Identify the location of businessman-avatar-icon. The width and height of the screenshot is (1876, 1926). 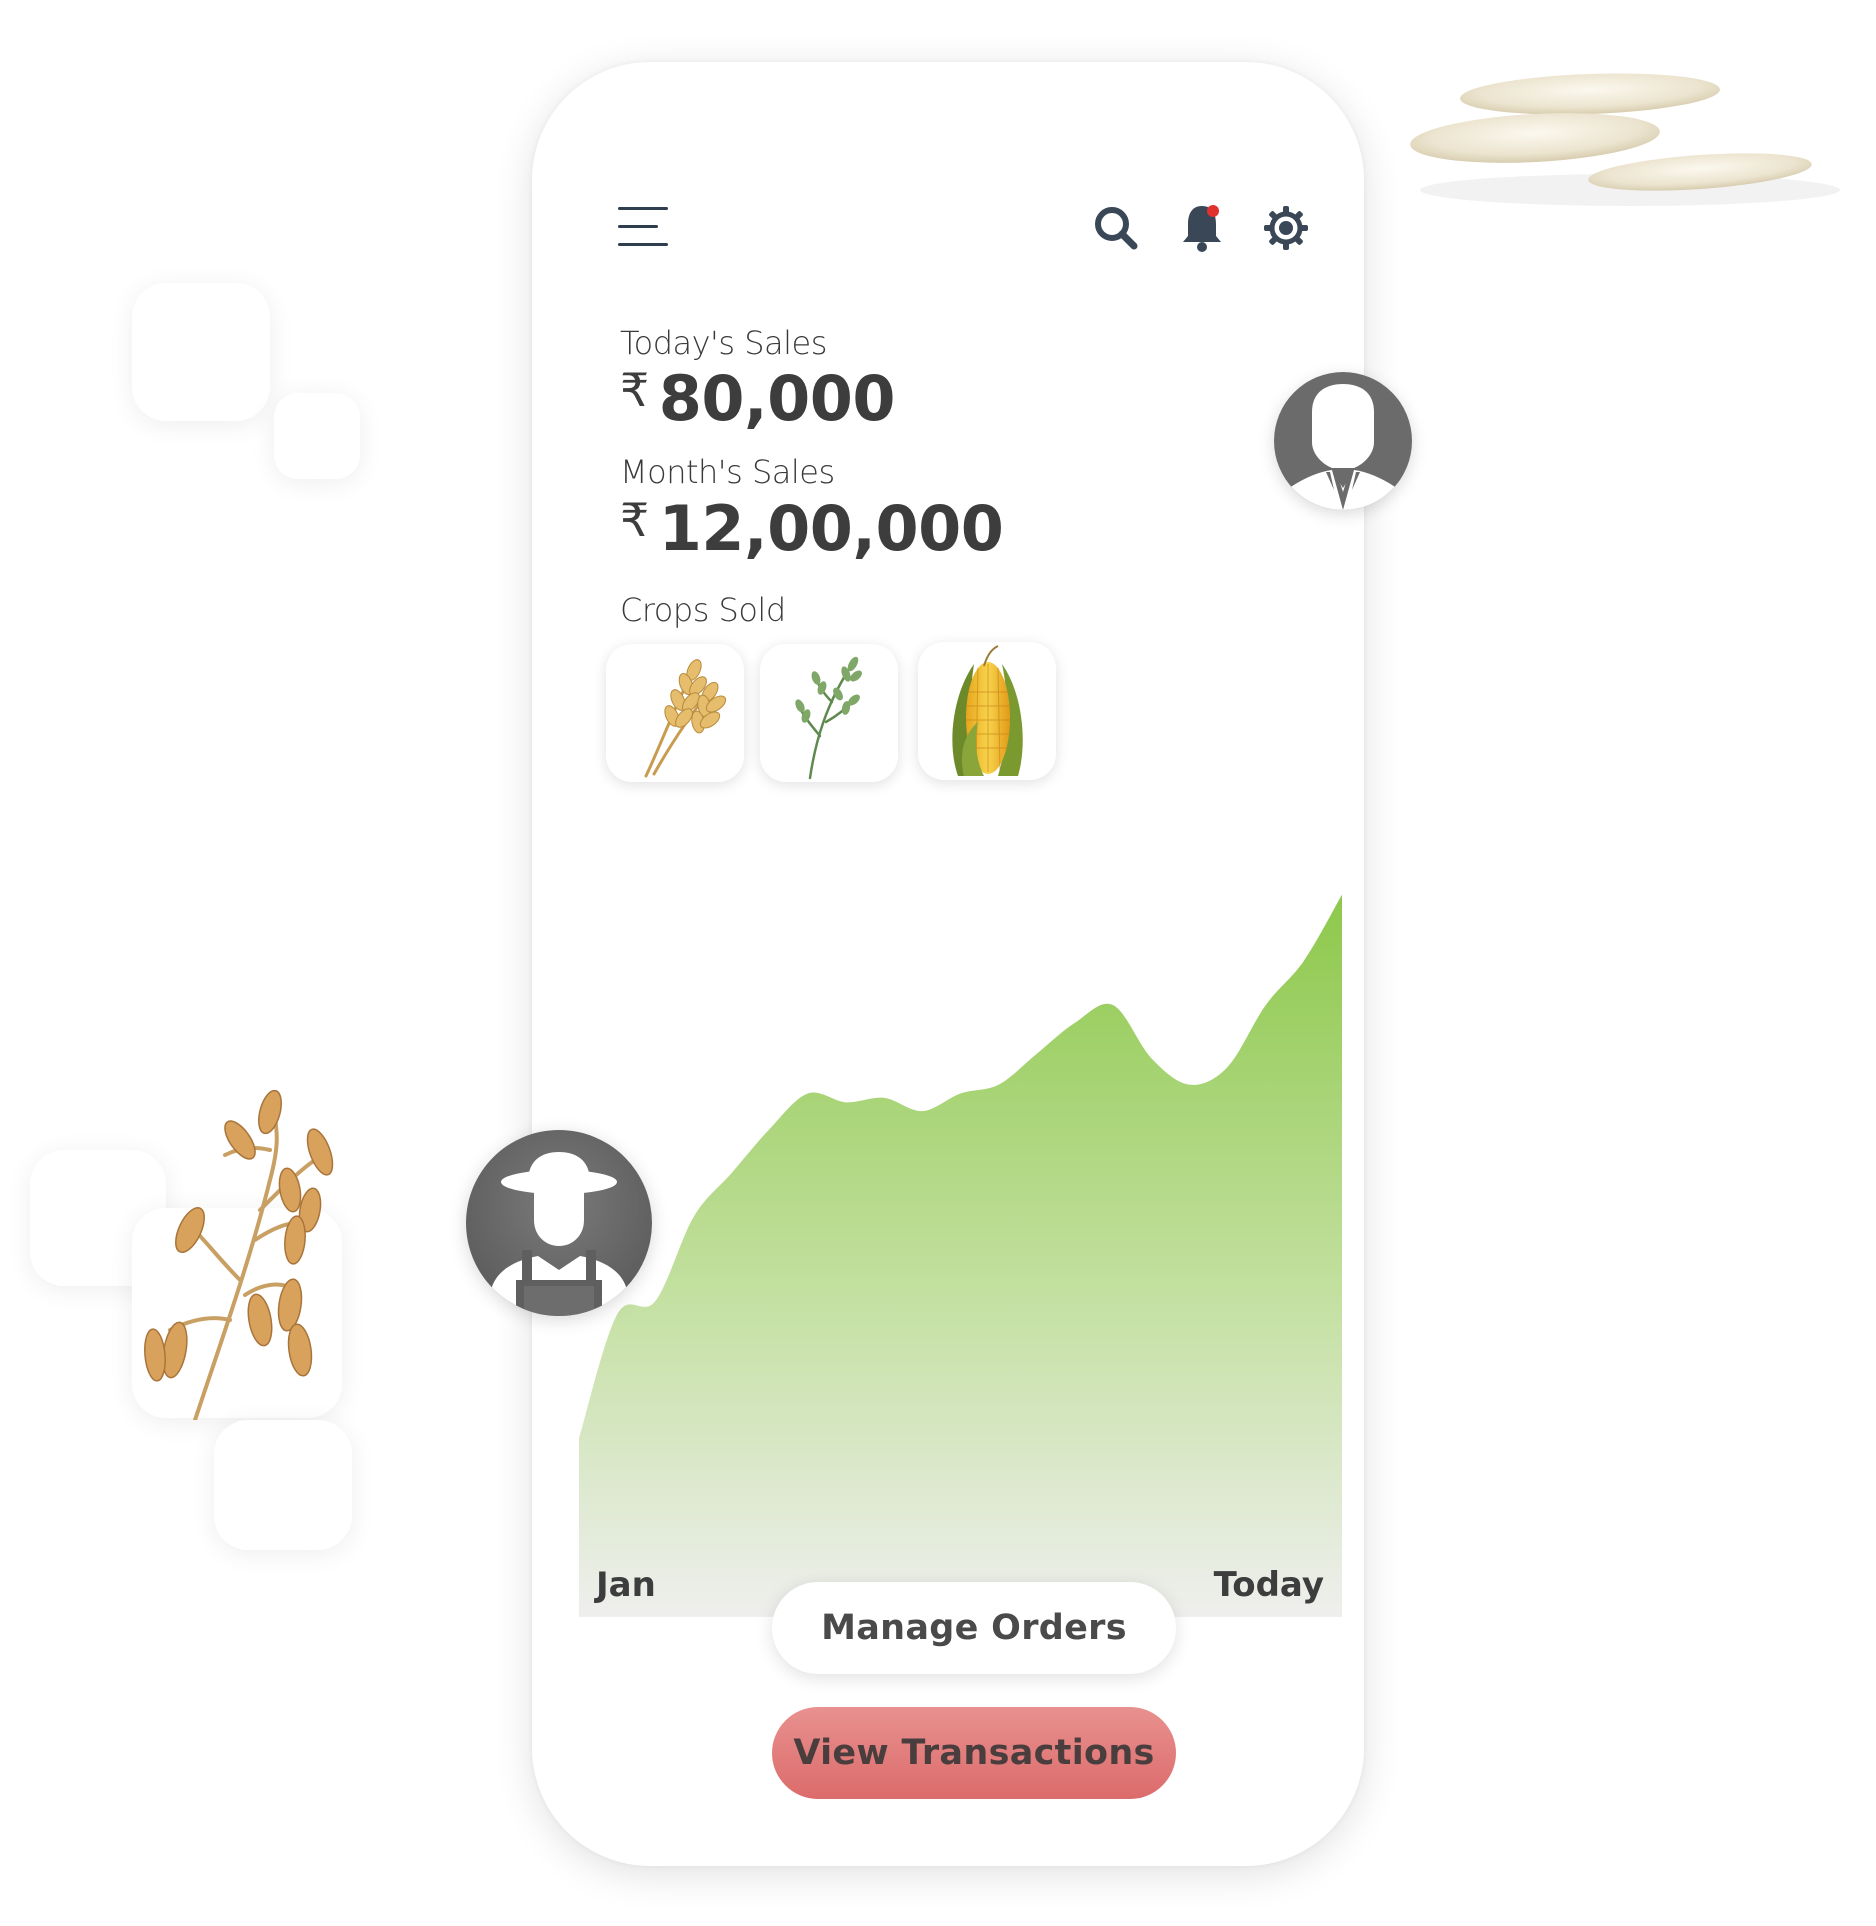
(1343, 441).